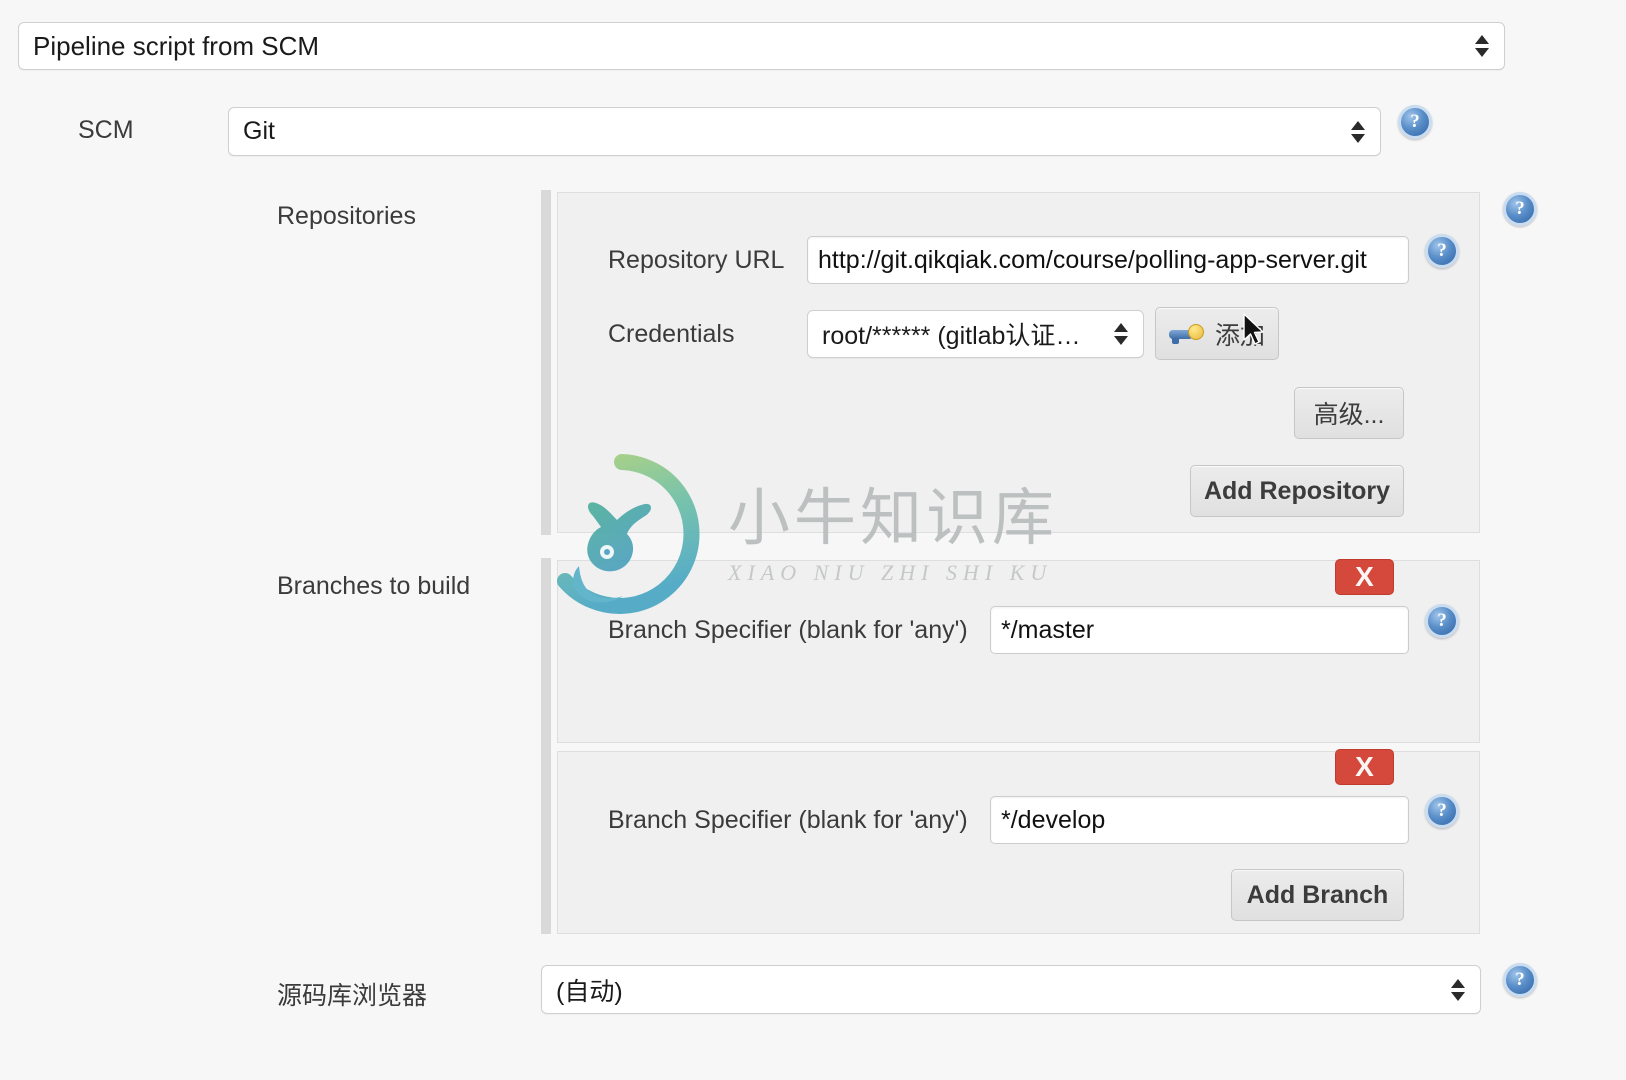  Describe the element at coordinates (176, 45) in the screenshot. I see `pipeline-definition-value: Pipeline script from SCM` at that location.